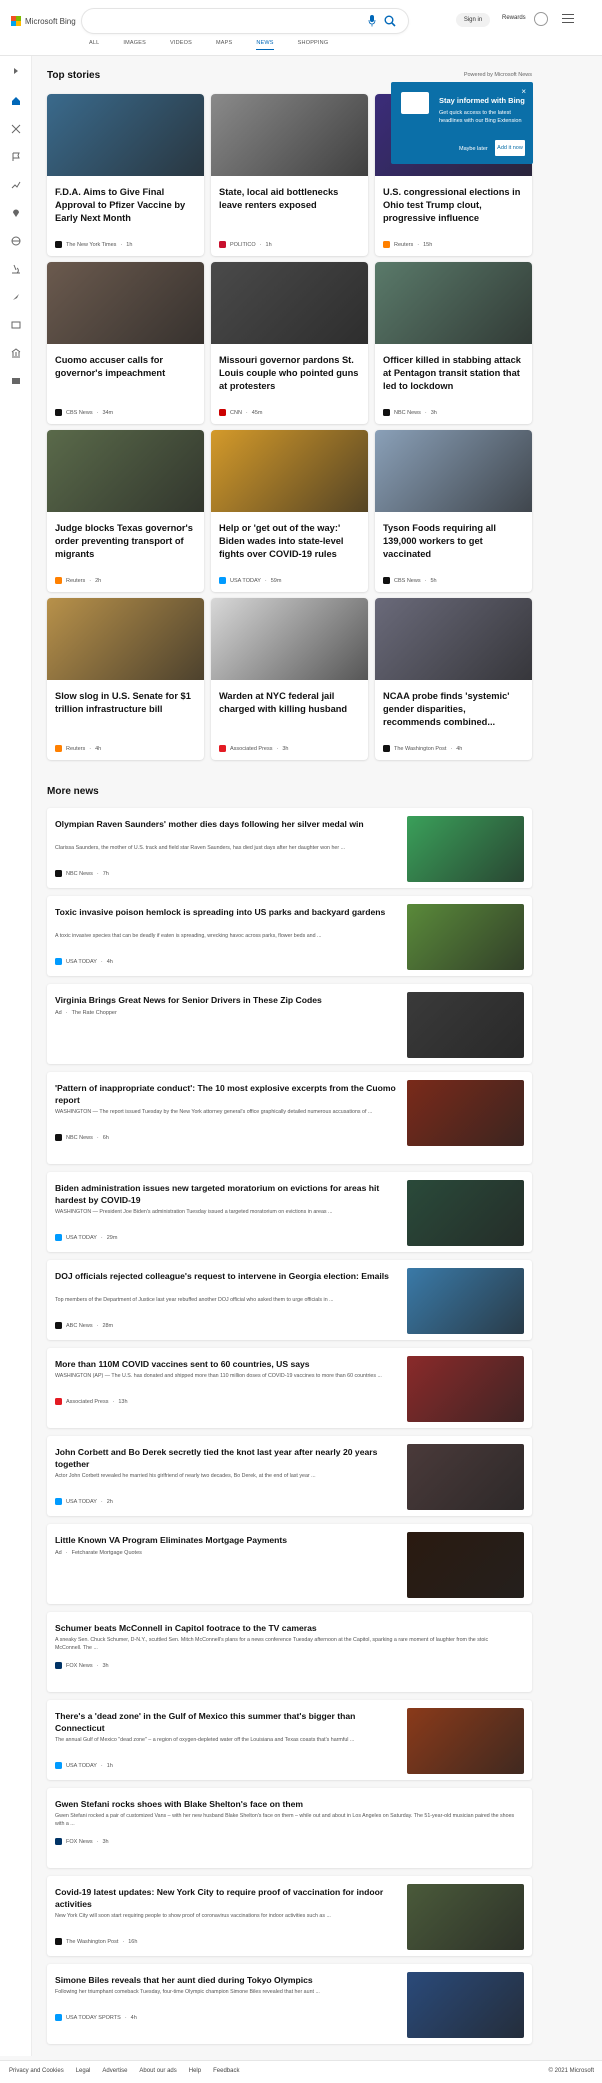 The width and height of the screenshot is (602, 2083). What do you see at coordinates (16, 101) in the screenshot?
I see `home-icon` at bounding box center [16, 101].